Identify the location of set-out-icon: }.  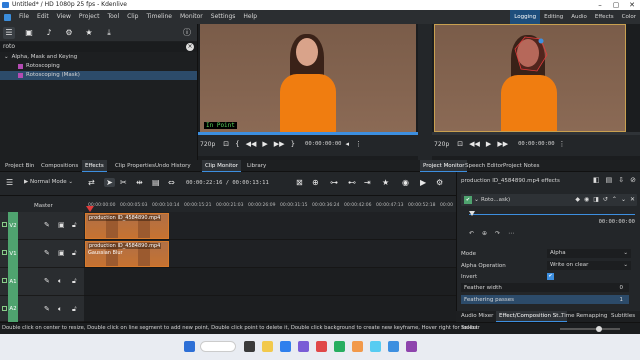
(293, 144).